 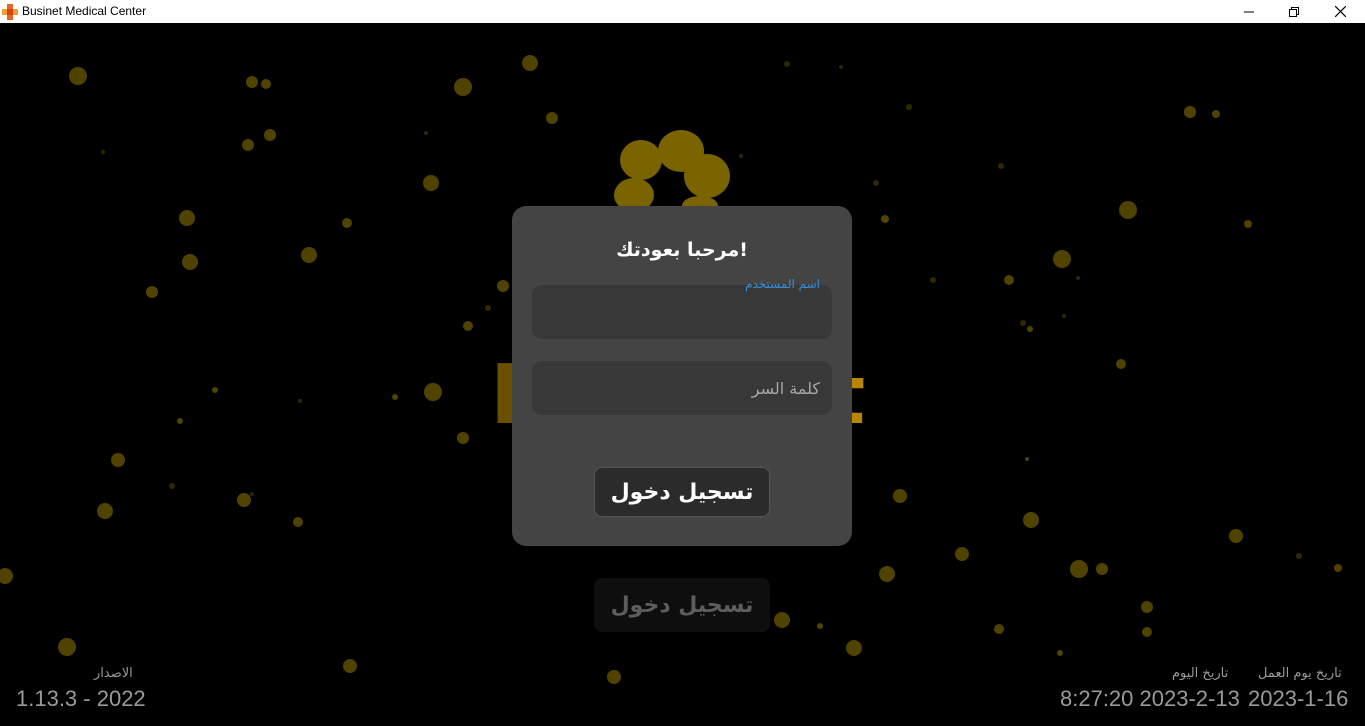 What do you see at coordinates (682, 11) in the screenshot?
I see `title-bar: Businet Medical Center` at bounding box center [682, 11].